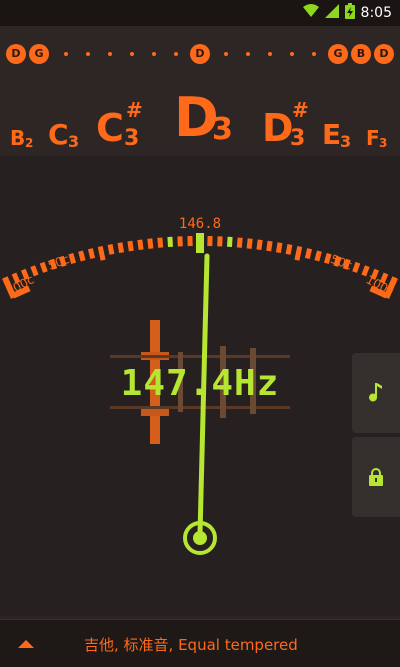 This screenshot has height=667, width=400. I want to click on spectrum-bar, so click(155, 412).